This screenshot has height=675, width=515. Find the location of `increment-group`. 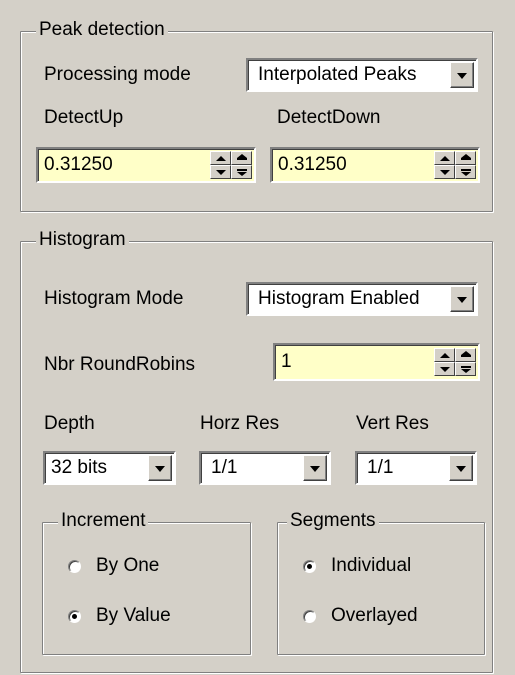

increment-group is located at coordinates (146, 588).